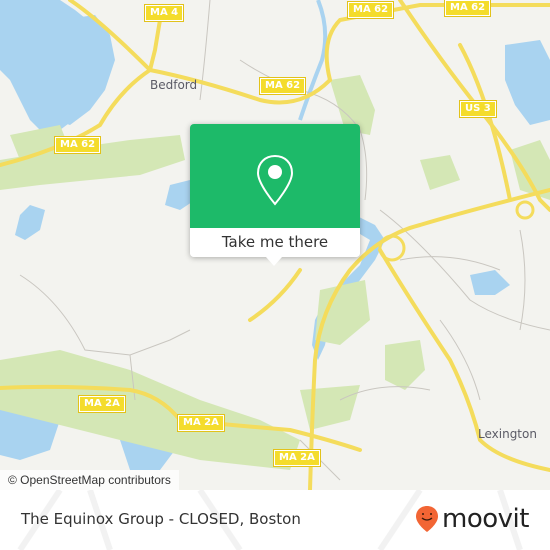 The height and width of the screenshot is (550, 550). I want to click on river, so click(313, 60).